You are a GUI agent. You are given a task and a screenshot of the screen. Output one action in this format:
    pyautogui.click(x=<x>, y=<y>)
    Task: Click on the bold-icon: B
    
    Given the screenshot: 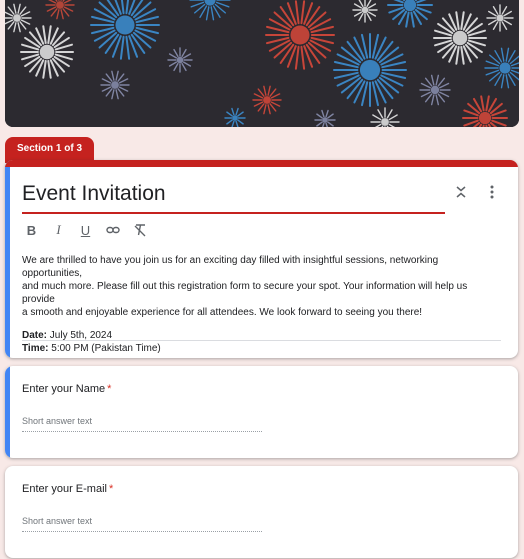 What is the action you would take?
    pyautogui.click(x=31, y=230)
    